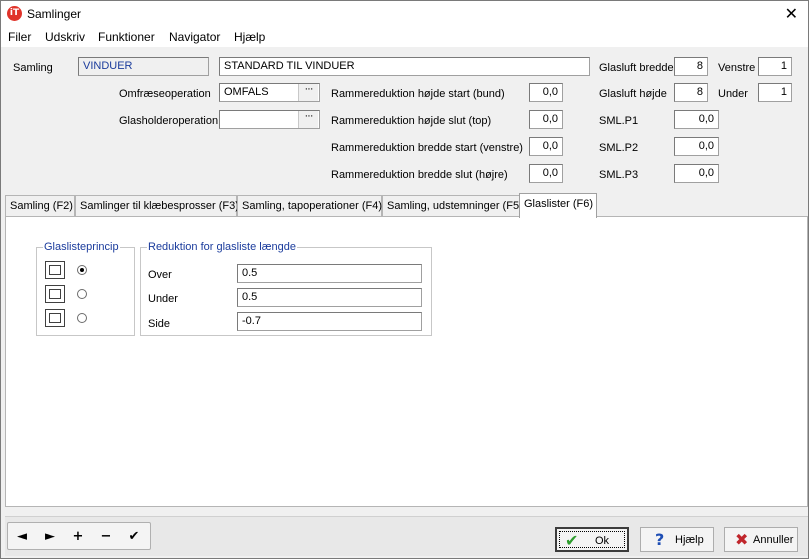  Describe the element at coordinates (249, 37) in the screenshot. I see `menu-hjaelp: Hjælp` at that location.